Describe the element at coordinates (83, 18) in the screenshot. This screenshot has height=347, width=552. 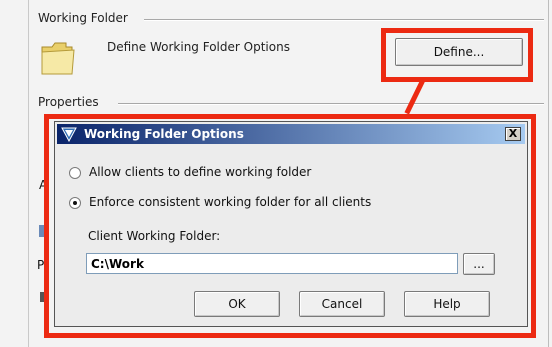
I see `working-folder-section-title: Working Folder` at that location.